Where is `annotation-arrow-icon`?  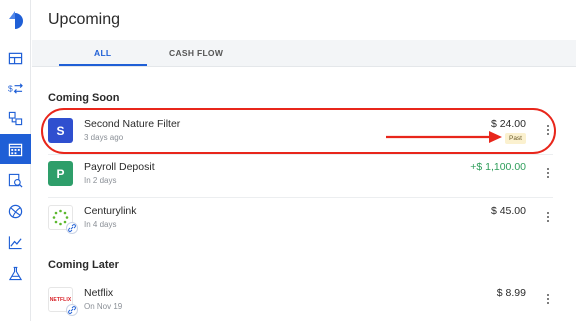
annotation-arrow-icon is located at coordinates (444, 137).